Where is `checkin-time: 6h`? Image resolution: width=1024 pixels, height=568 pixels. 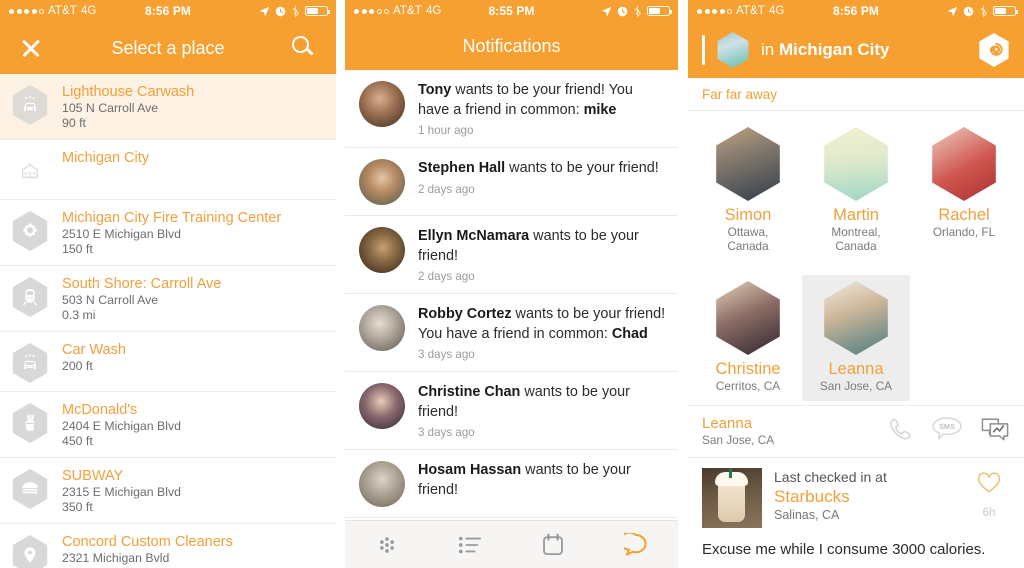 checkin-time: 6h is located at coordinates (989, 513).